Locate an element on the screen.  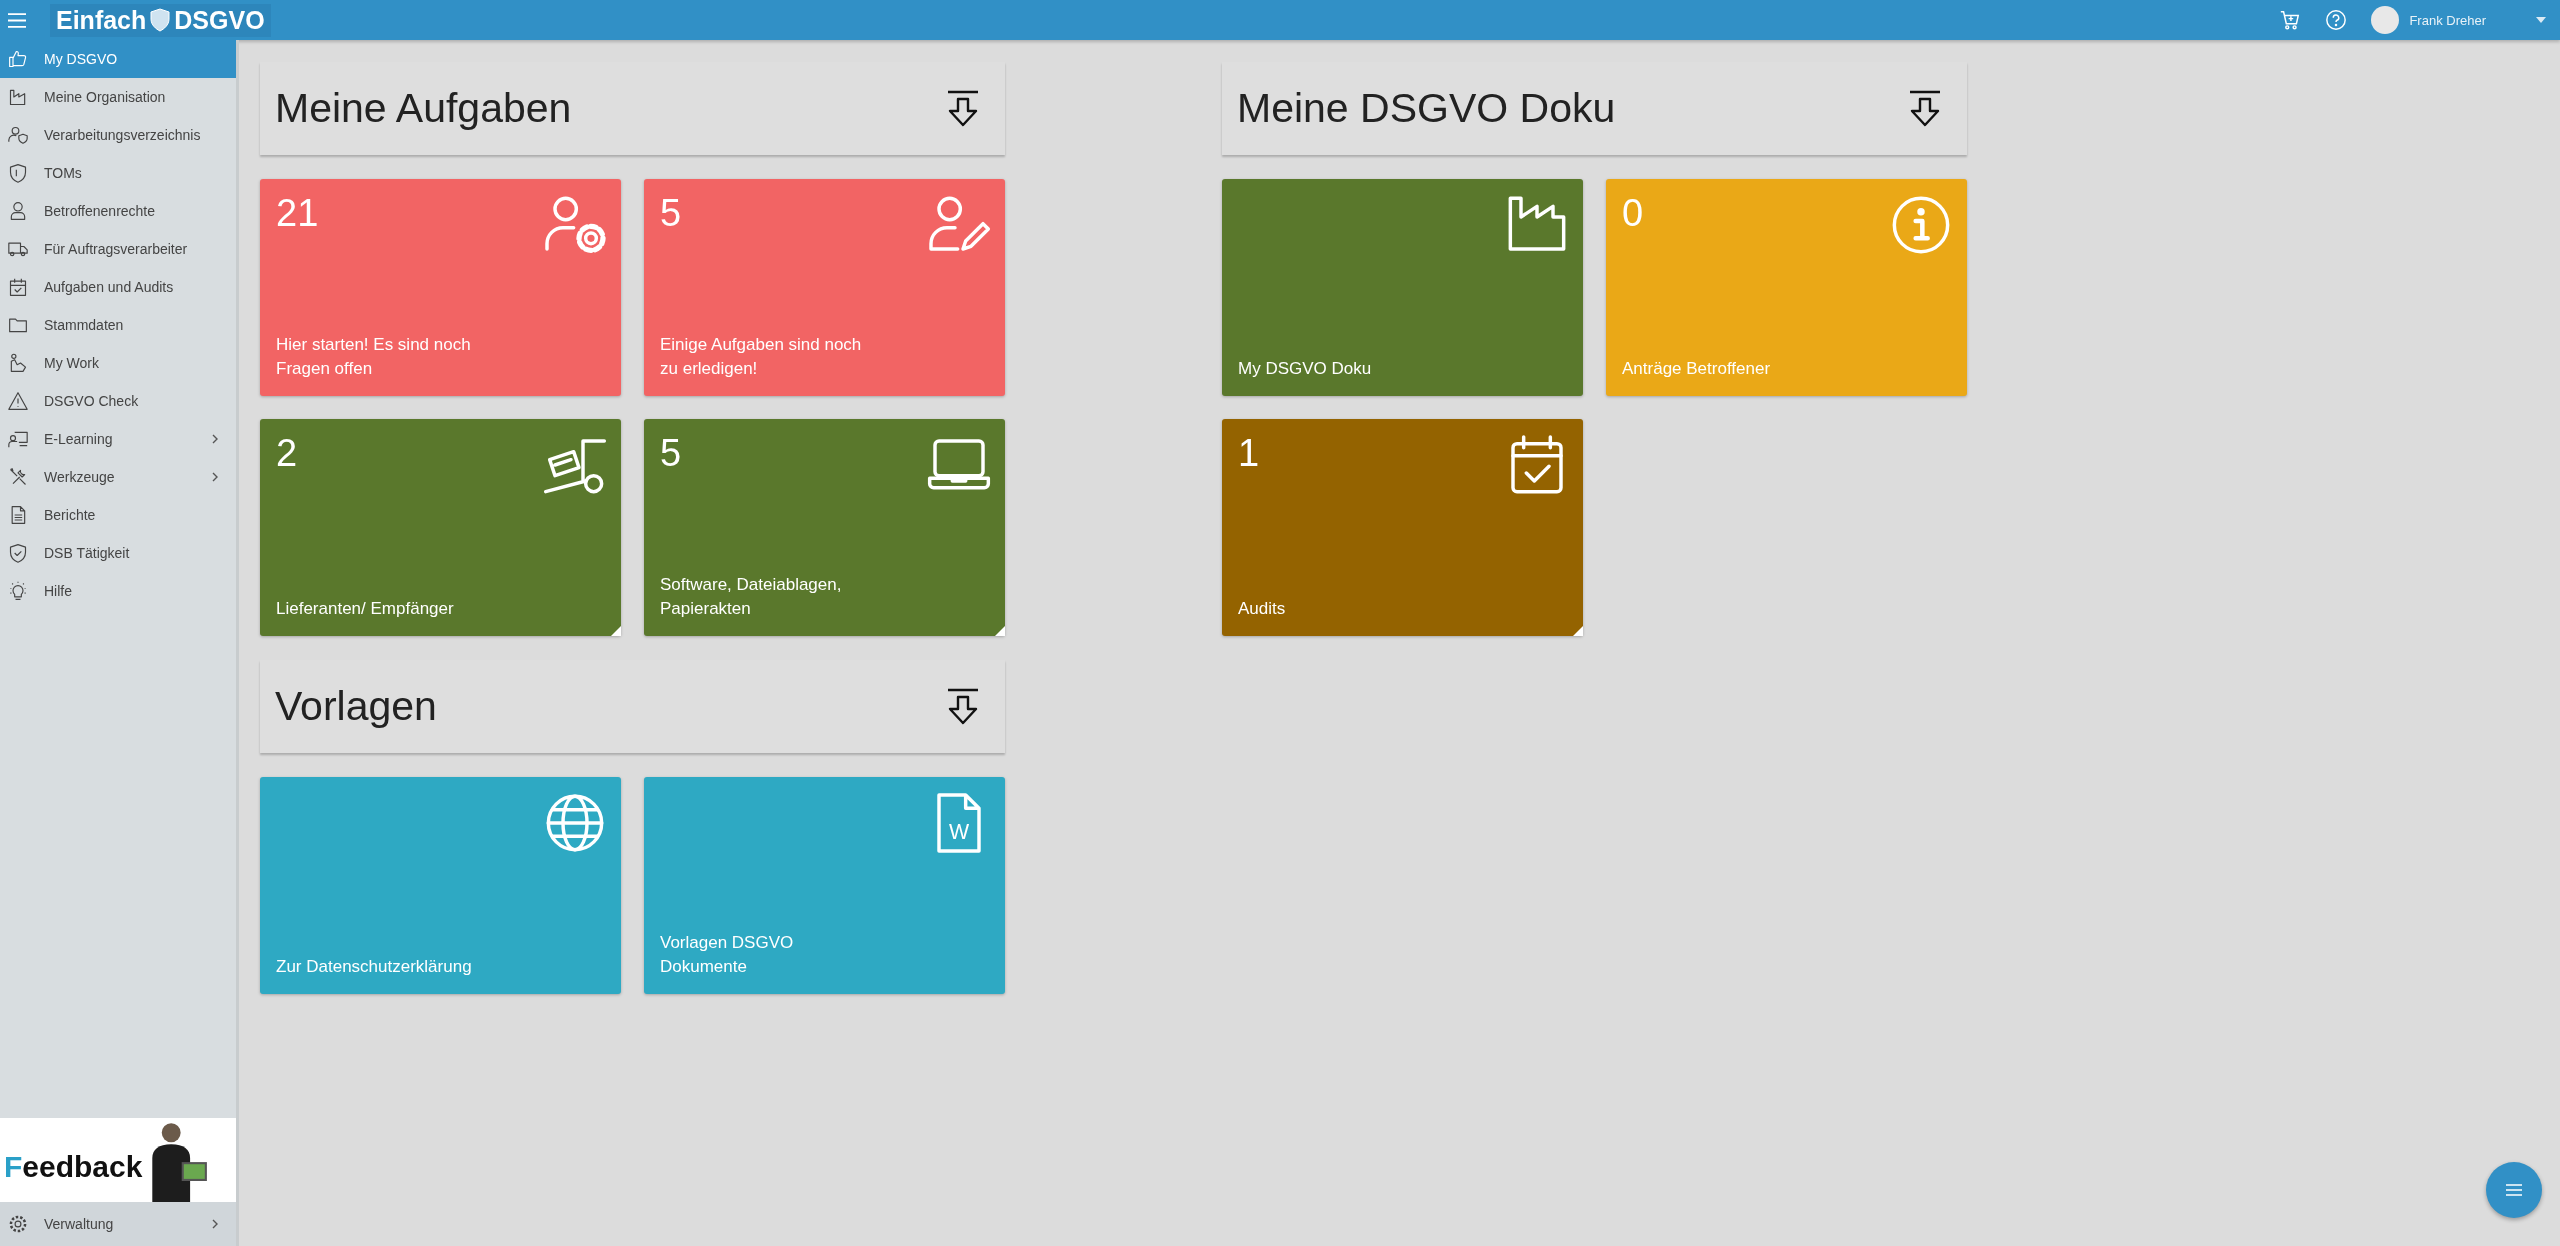
sidebar-item: Aufgaben und Audits is located at coordinates (118, 287).